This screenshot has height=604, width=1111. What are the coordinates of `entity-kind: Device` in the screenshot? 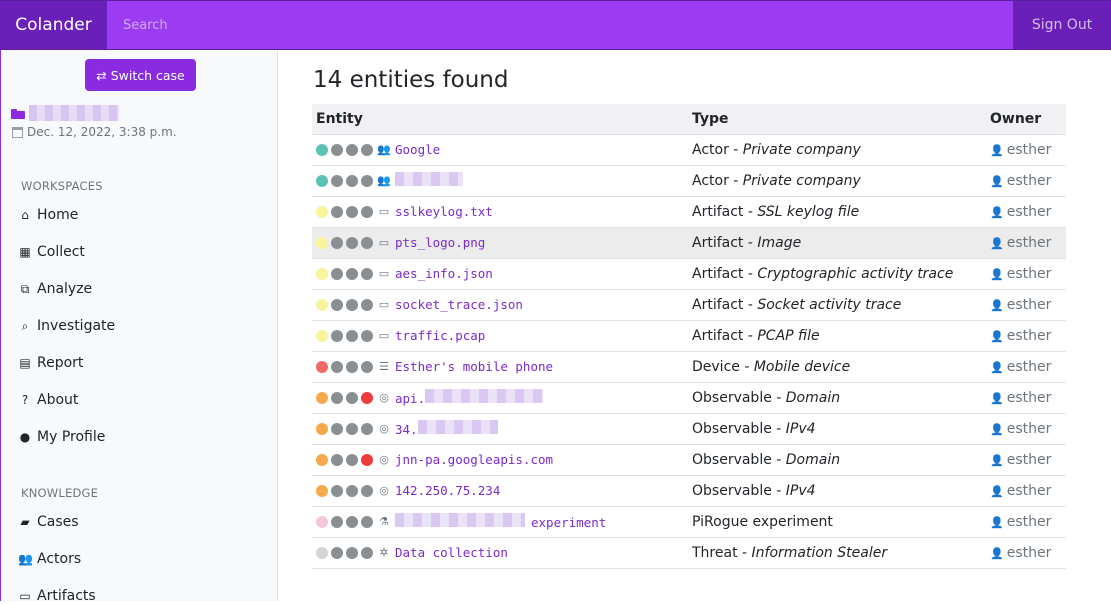 It's located at (716, 366).